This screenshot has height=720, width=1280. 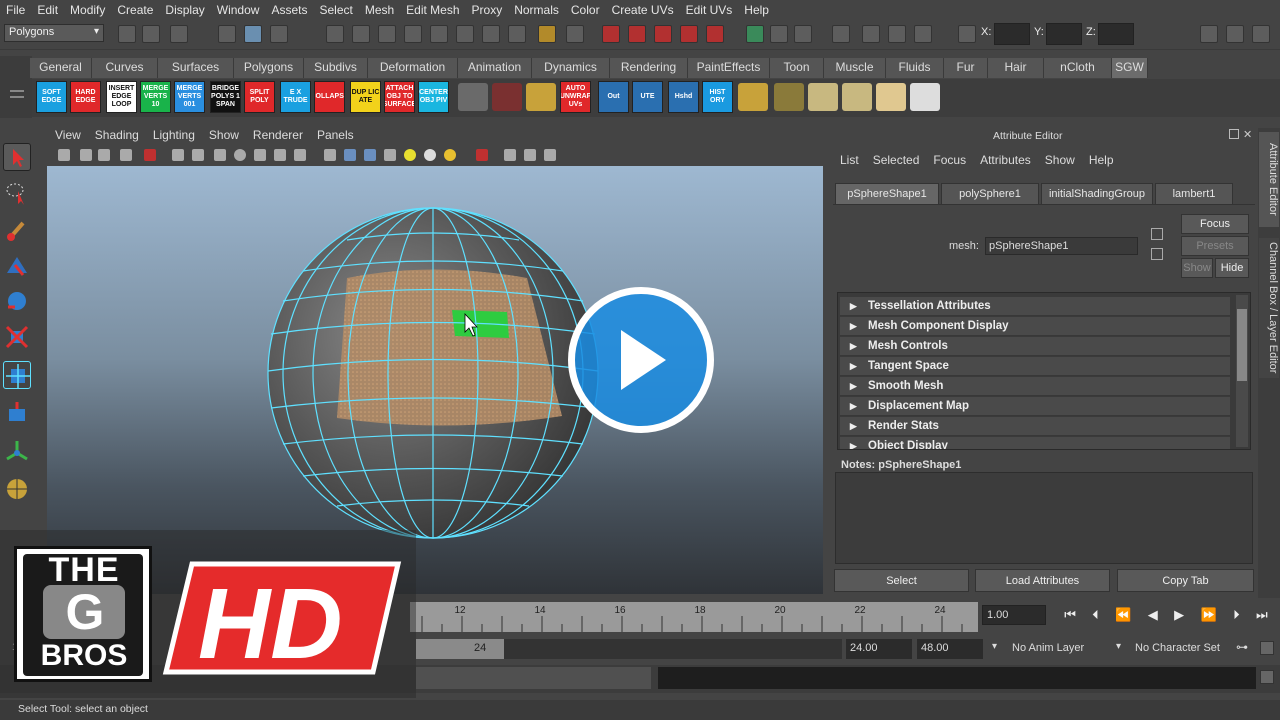 What do you see at coordinates (238, 10) in the screenshot?
I see `menu-window: Window` at bounding box center [238, 10].